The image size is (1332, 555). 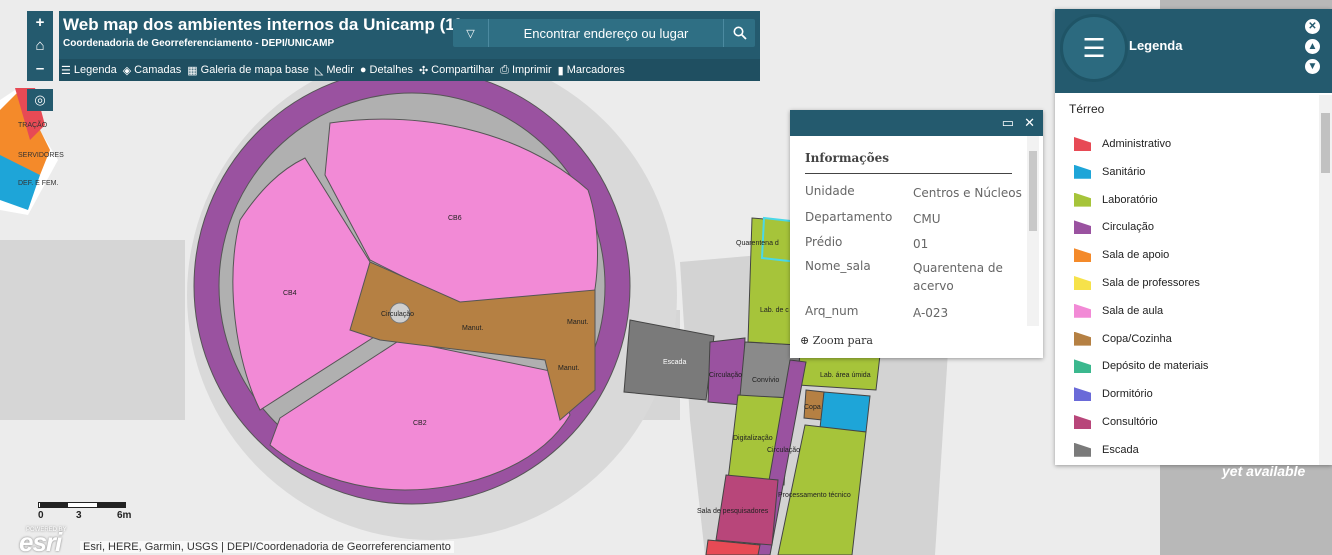 I want to click on map-label-servidores: SERVIDORES, so click(x=41, y=155).